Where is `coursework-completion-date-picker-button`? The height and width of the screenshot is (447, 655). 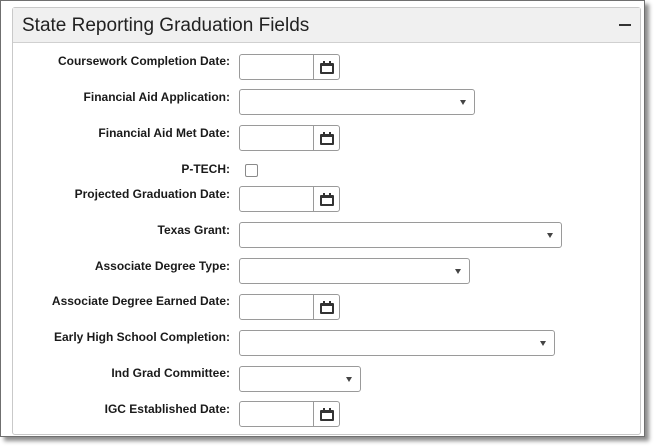 coursework-completion-date-picker-button is located at coordinates (326, 67).